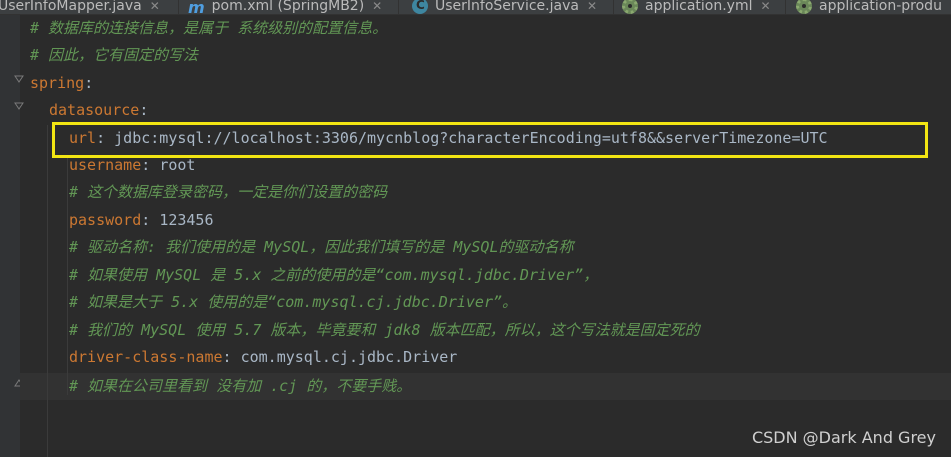 The width and height of the screenshot is (951, 457). I want to click on tab-pom: m pom.xml (SpringMB2) ✕, so click(285, 7).